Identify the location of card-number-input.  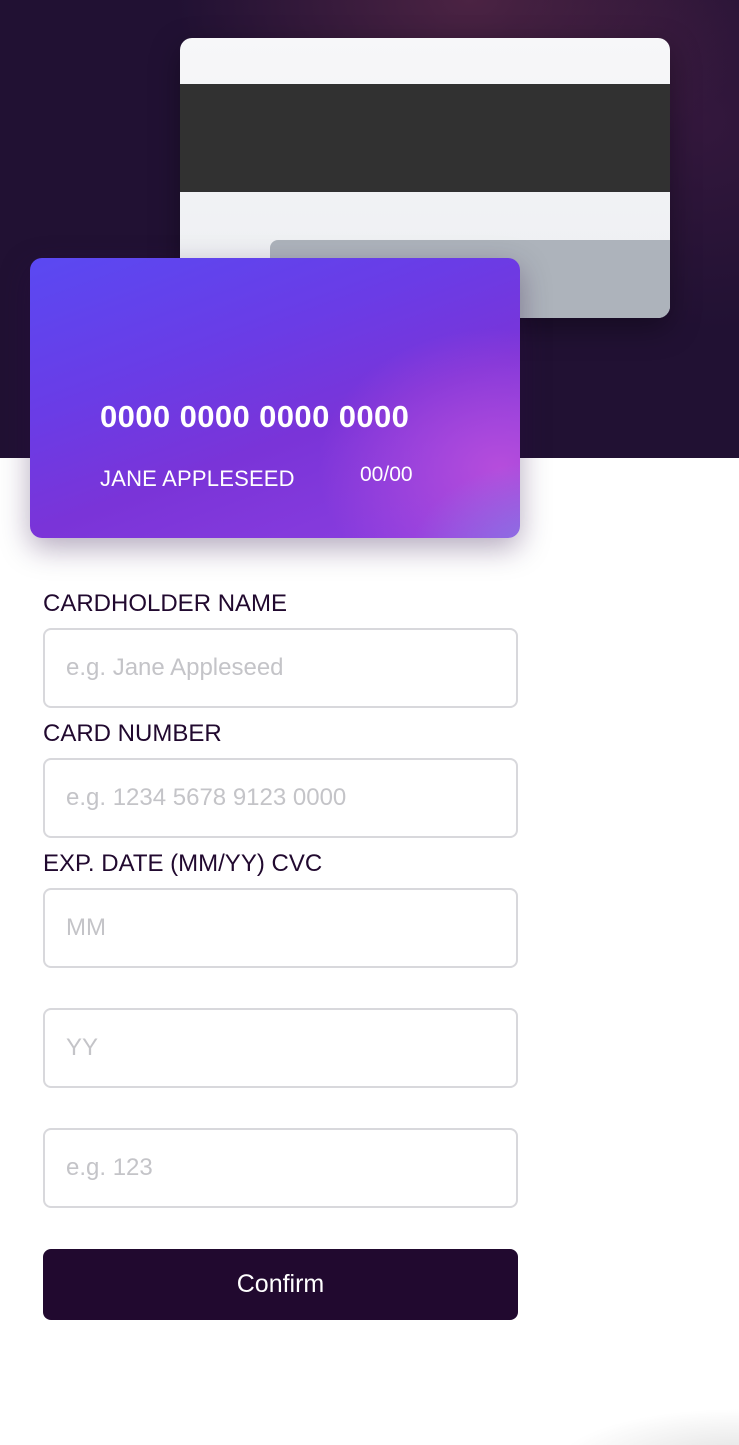
(280, 798).